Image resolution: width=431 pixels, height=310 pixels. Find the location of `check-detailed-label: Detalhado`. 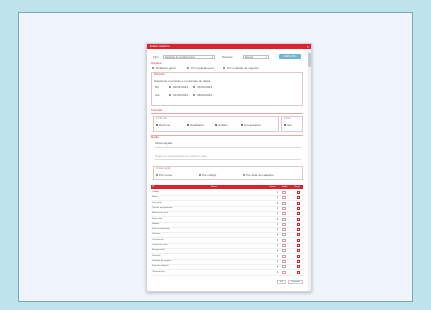

check-detailed-label: Detalhado is located at coordinates (197, 125).